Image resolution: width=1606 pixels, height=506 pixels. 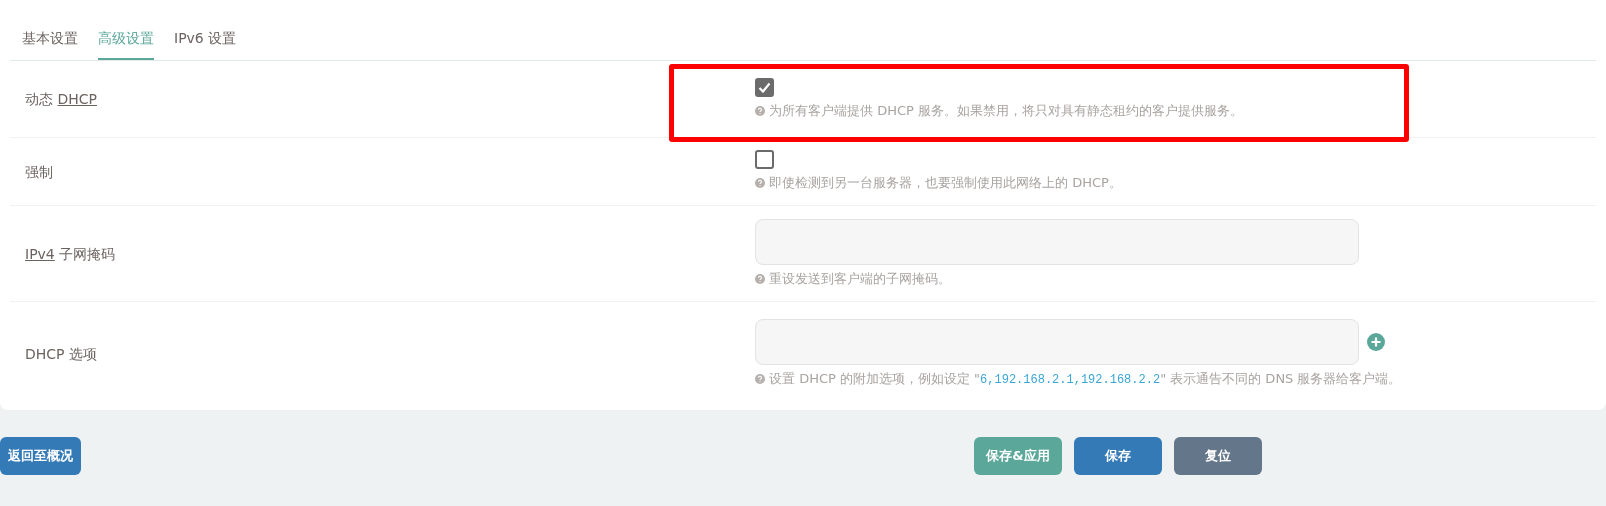 I want to click on help-text: 设置 DHCP 的附加选项，例如设定 "6,192.168.2.1,192.168.2.2" 表示通告不同的 DNS 服务器给客户端。, so click(x=1085, y=379).